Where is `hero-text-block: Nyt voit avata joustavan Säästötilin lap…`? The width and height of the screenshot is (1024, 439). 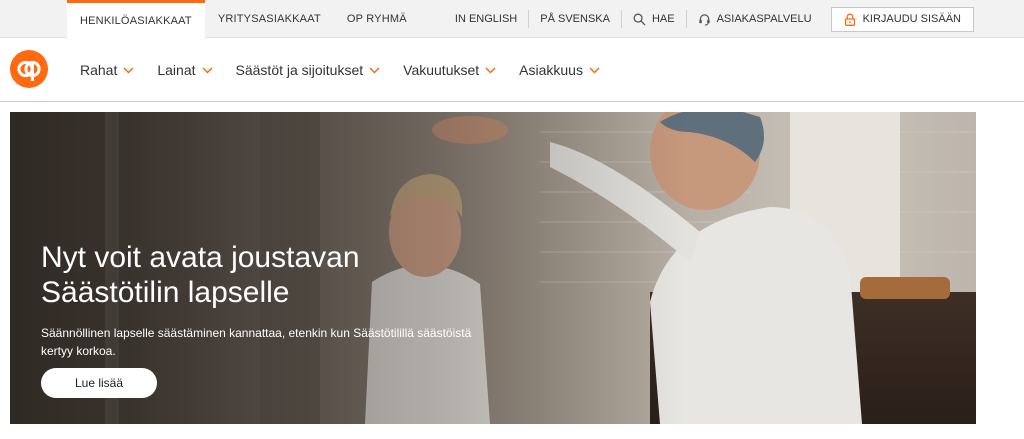
hero-text-block: Nyt voit avata joustavan Säästötilin lap… is located at coordinates (261, 300).